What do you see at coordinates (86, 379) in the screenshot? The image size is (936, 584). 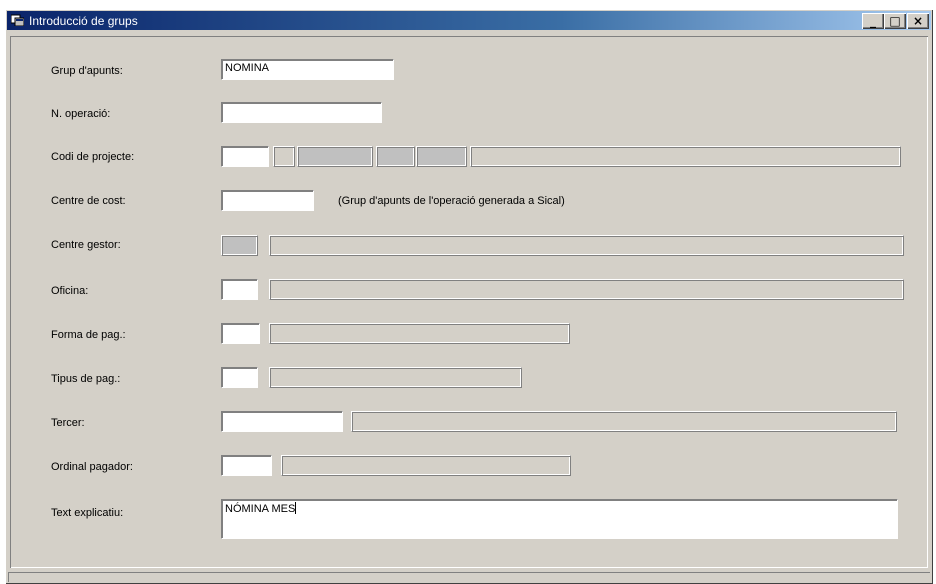 I see `tipus-pag-label: Tipus de pag.:` at bounding box center [86, 379].